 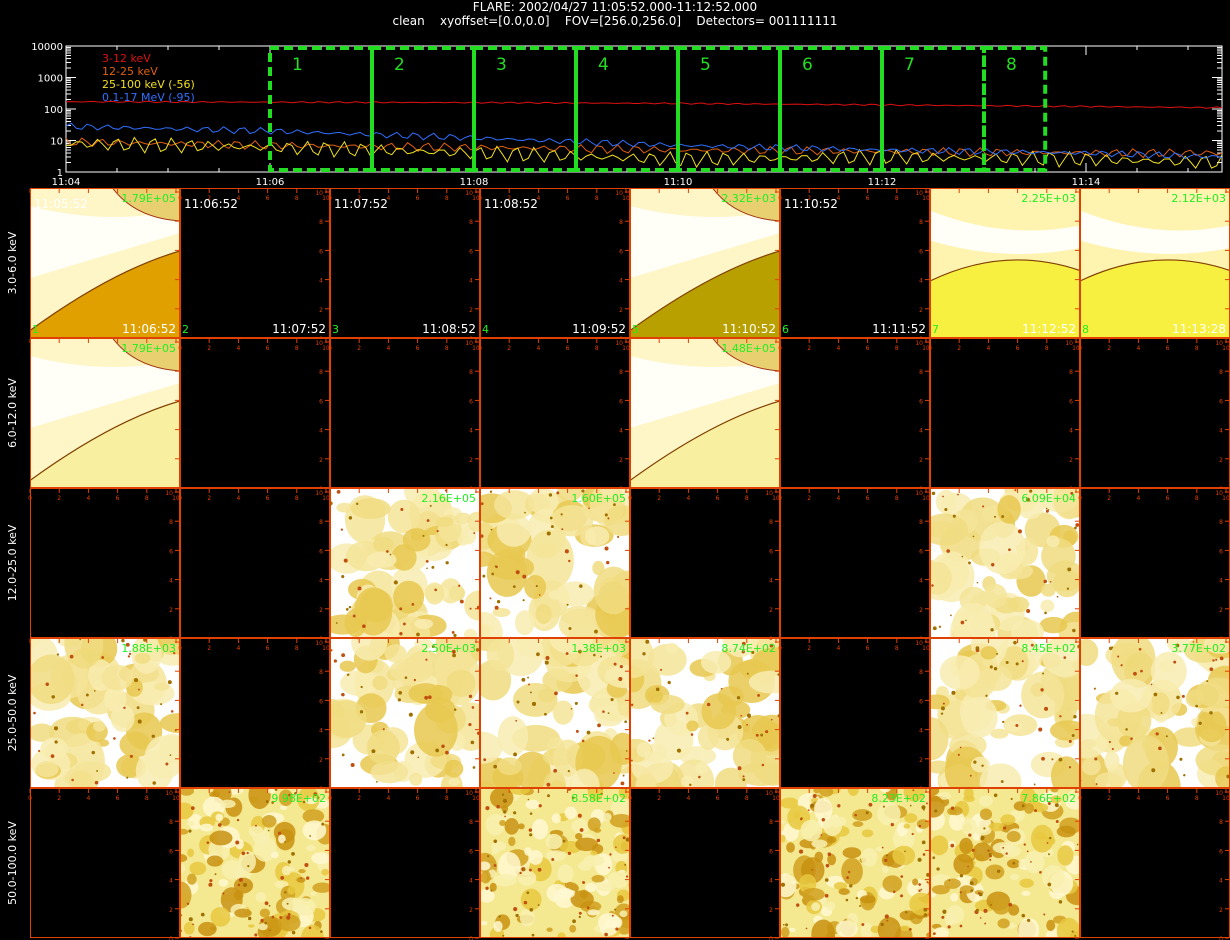 What do you see at coordinates (705, 413) in the screenshot?
I see `panel-image` at bounding box center [705, 413].